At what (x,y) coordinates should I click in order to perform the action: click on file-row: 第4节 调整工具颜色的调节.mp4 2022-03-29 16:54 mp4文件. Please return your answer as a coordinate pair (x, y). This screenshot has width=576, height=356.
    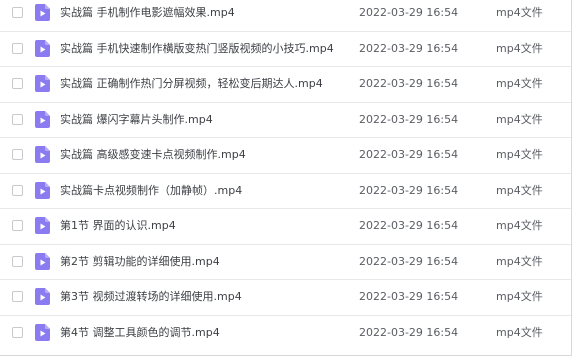
    Looking at the image, I should click on (285, 334).